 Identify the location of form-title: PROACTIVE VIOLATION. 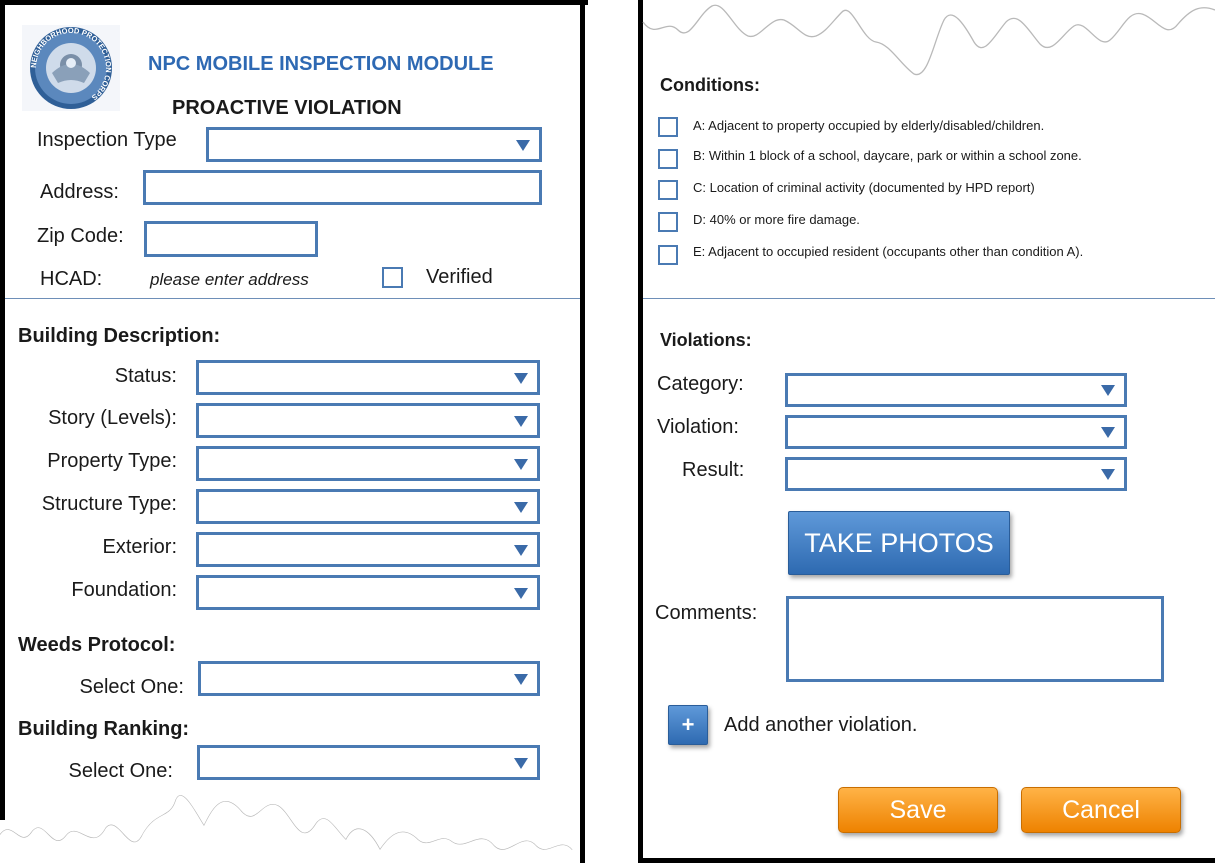
(287, 108).